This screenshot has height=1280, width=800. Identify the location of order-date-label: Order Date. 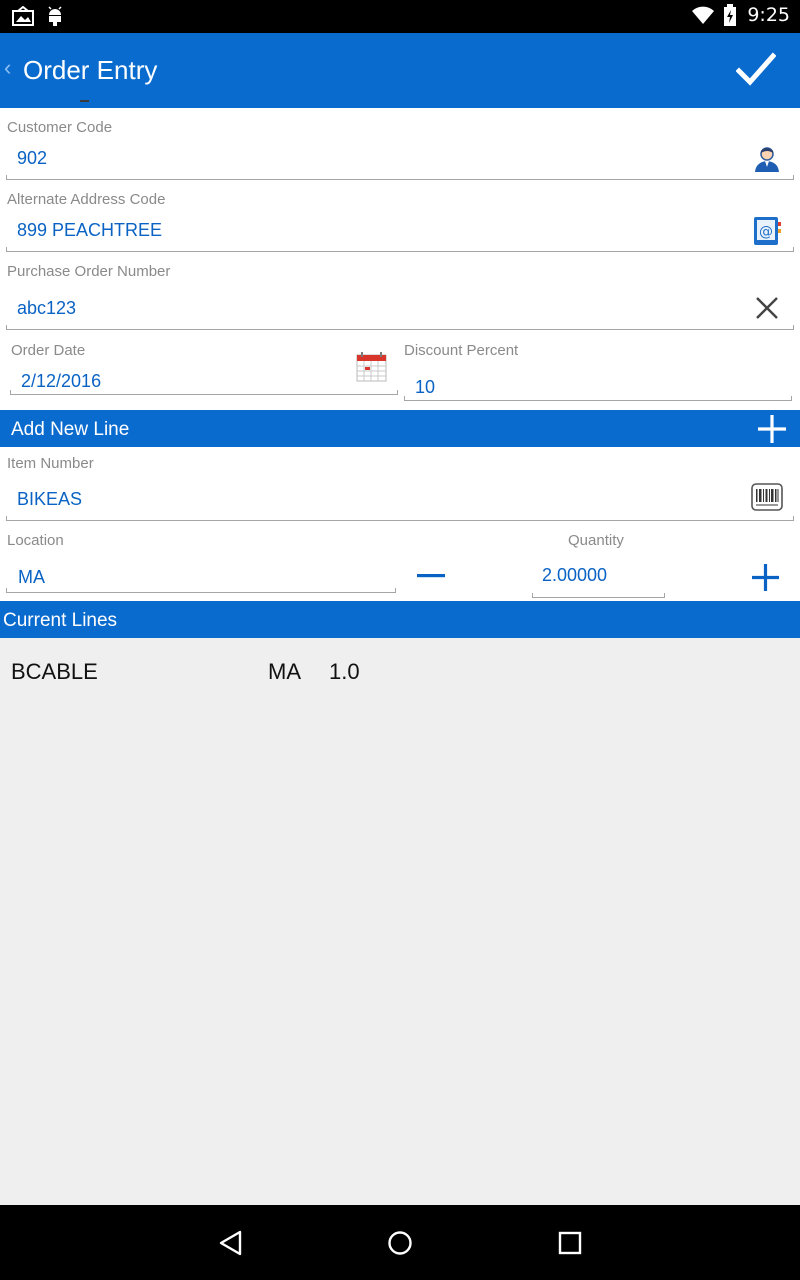
(48, 350).